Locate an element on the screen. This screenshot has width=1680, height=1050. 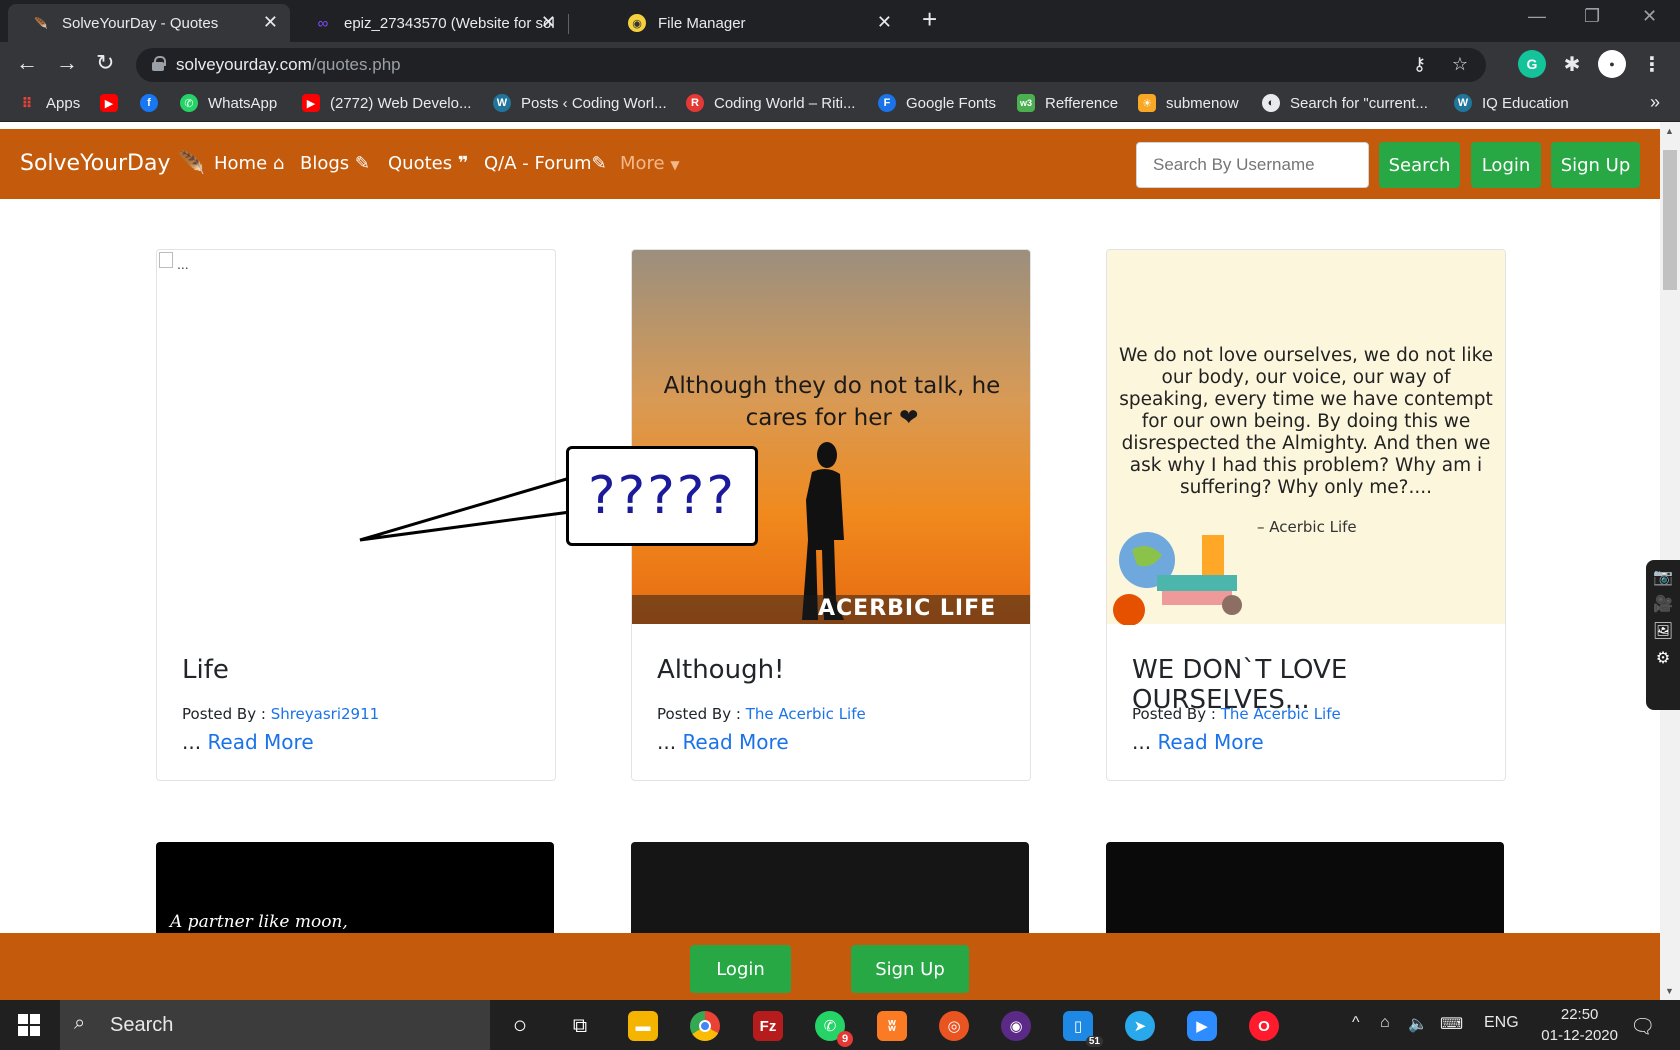
tab-file-manager: ◉ File Manager ✕ is located at coordinates (754, 23).